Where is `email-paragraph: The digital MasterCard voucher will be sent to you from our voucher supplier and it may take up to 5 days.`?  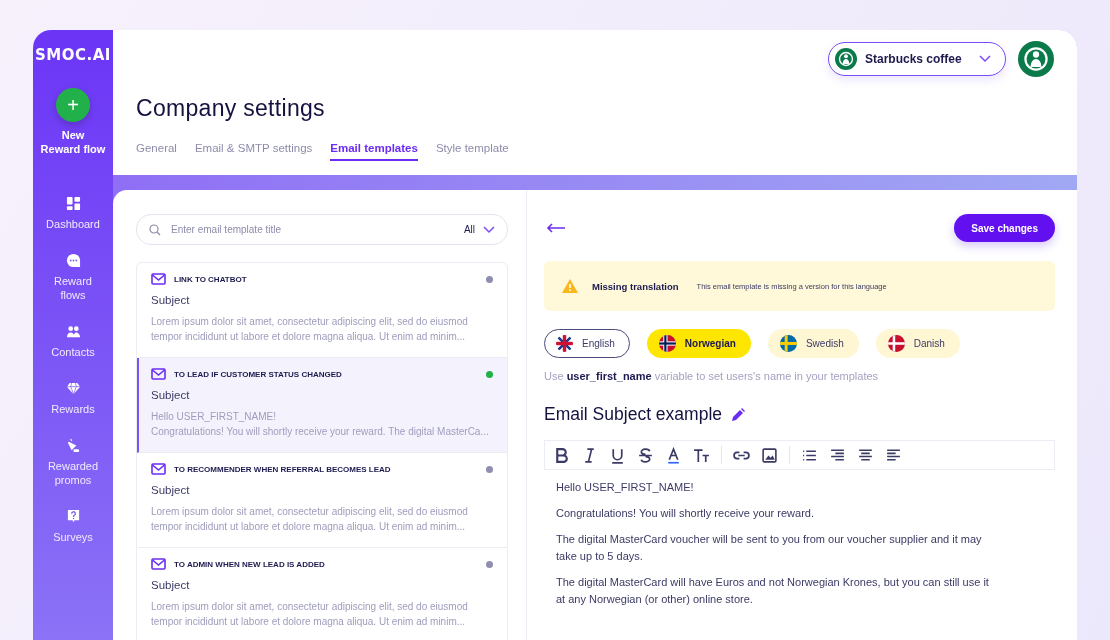
email-paragraph: The digital MasterCard voucher will be sent to you from our voucher supplier and it may take up to 5 days. is located at coordinates (769, 548).